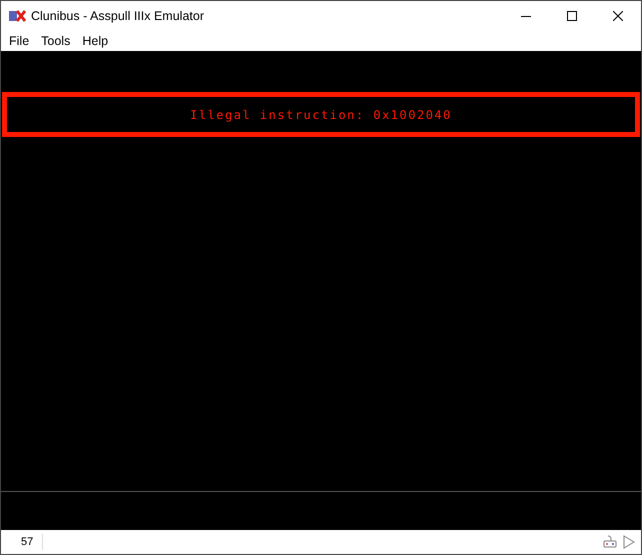  Describe the element at coordinates (610, 542) in the screenshot. I see `gamepad-icon` at that location.